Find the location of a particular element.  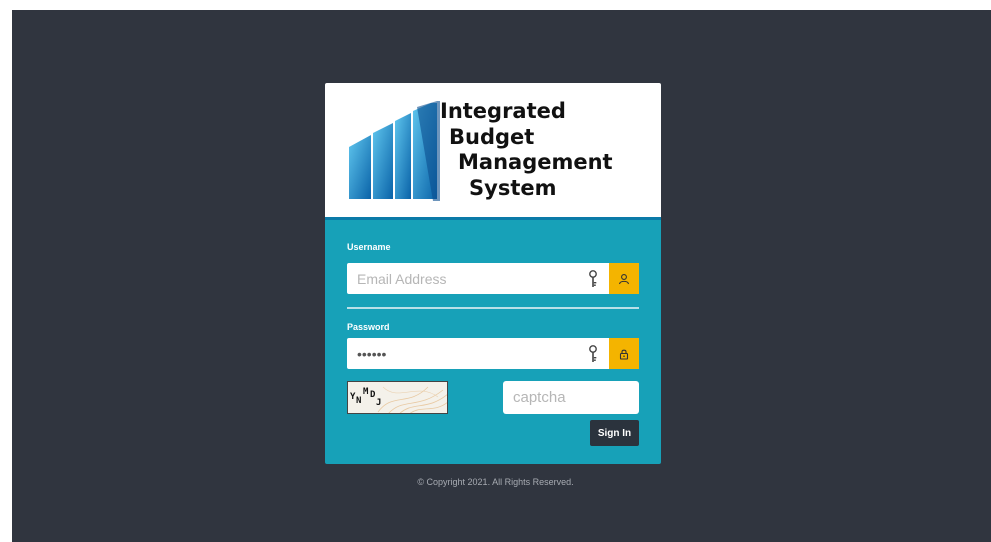

username-input is located at coordinates (478, 278).